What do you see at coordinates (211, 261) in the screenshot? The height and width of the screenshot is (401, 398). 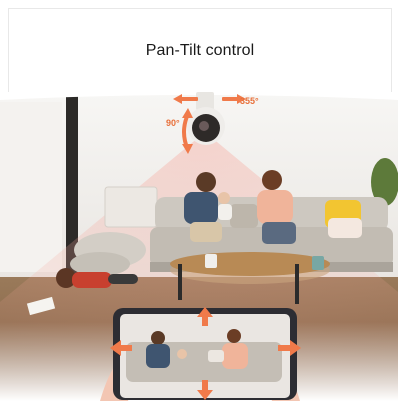 I see `table-camera` at bounding box center [211, 261].